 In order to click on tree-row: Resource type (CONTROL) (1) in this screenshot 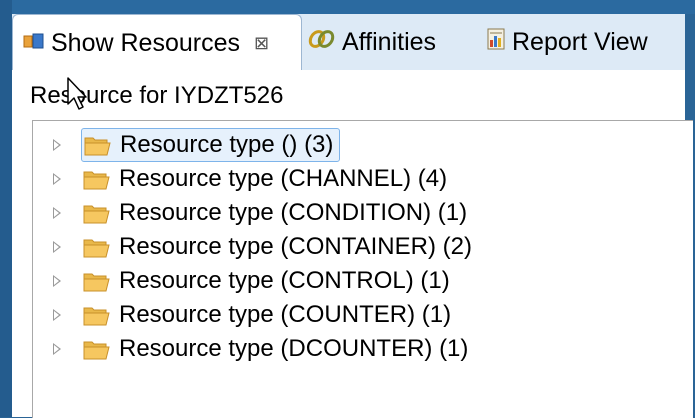, I will do `click(353, 281)`.